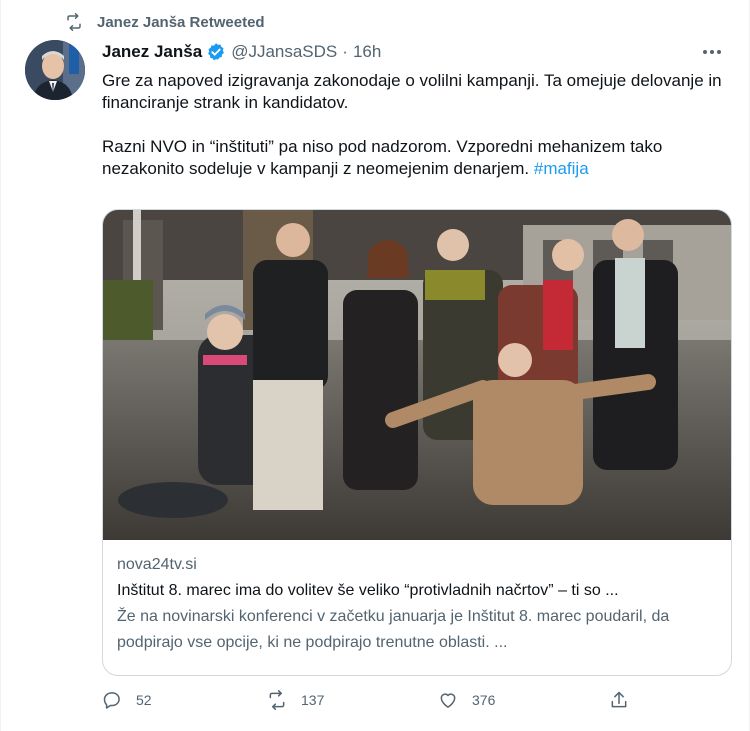 Image resolution: width=750 pixels, height=731 pixels. Describe the element at coordinates (417, 705) in the screenshot. I see `action-bar: 52 137 376` at that location.